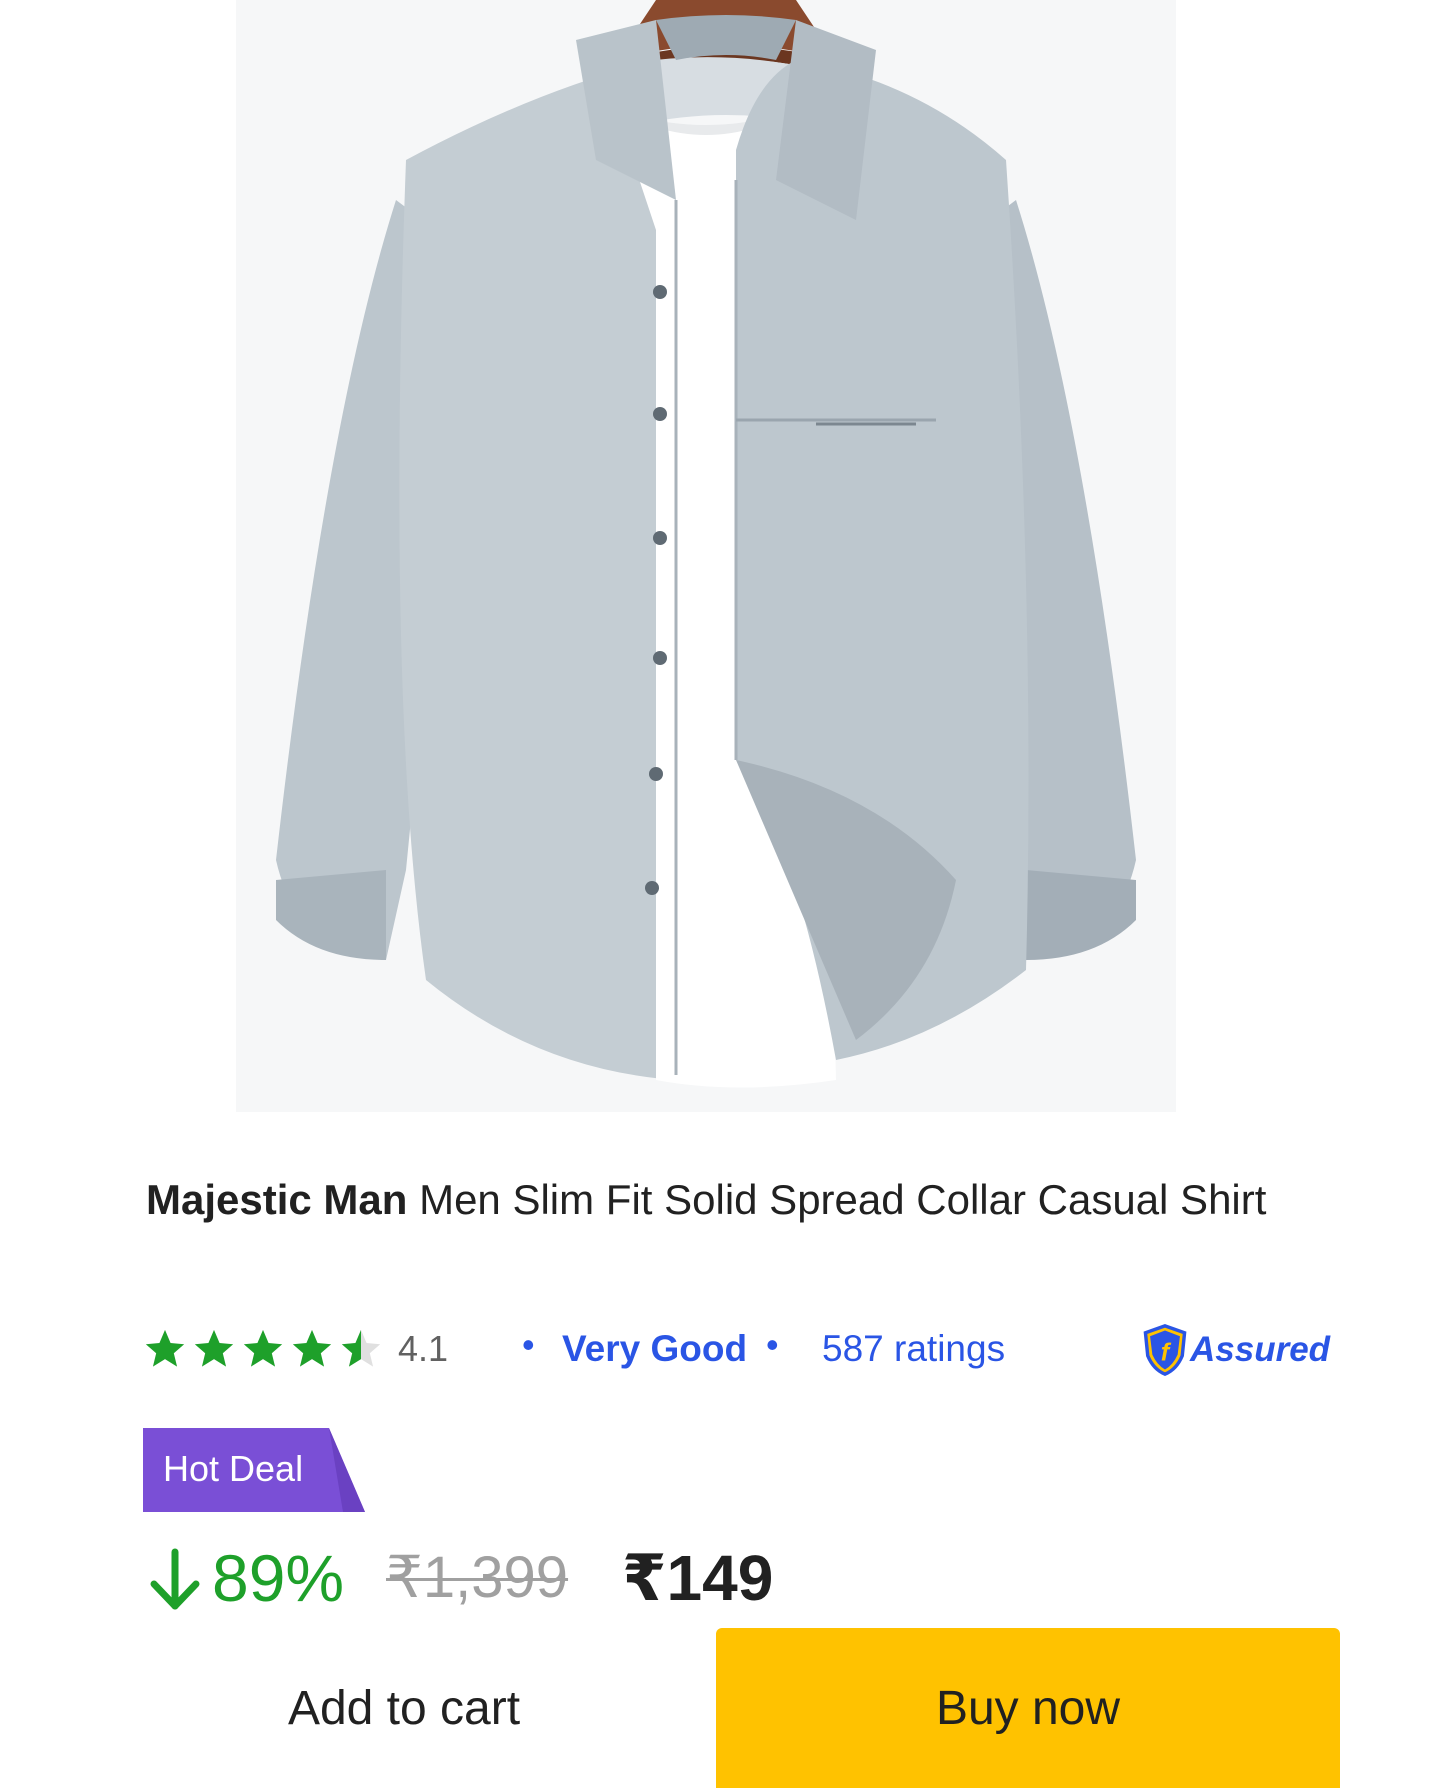 The image size is (1440, 1788). I want to click on add-to-cart-button: Add to cart, so click(404, 1708).